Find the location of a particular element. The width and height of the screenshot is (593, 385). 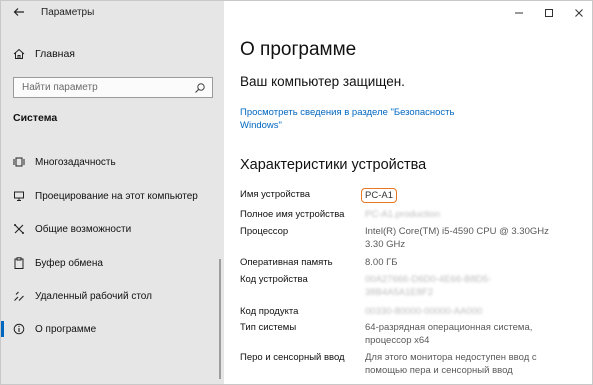

spec-label: Оперативная память is located at coordinates (286, 262).